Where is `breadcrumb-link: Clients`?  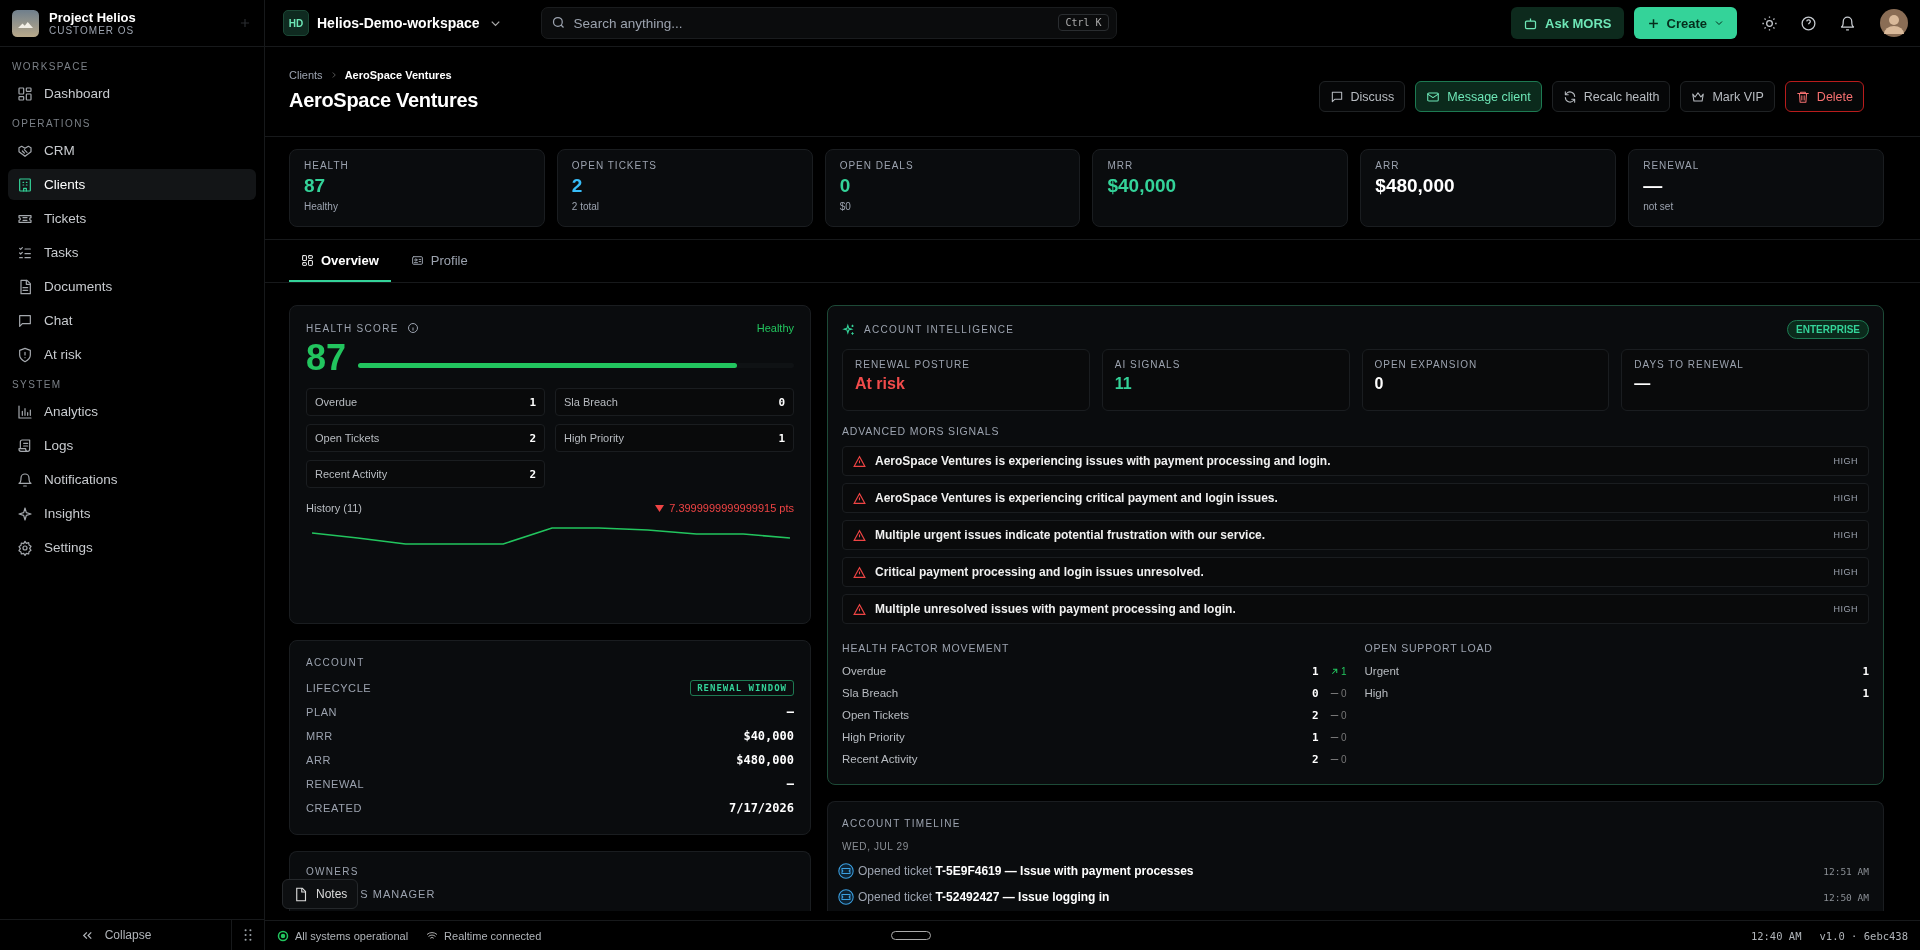 breadcrumb-link: Clients is located at coordinates (306, 75).